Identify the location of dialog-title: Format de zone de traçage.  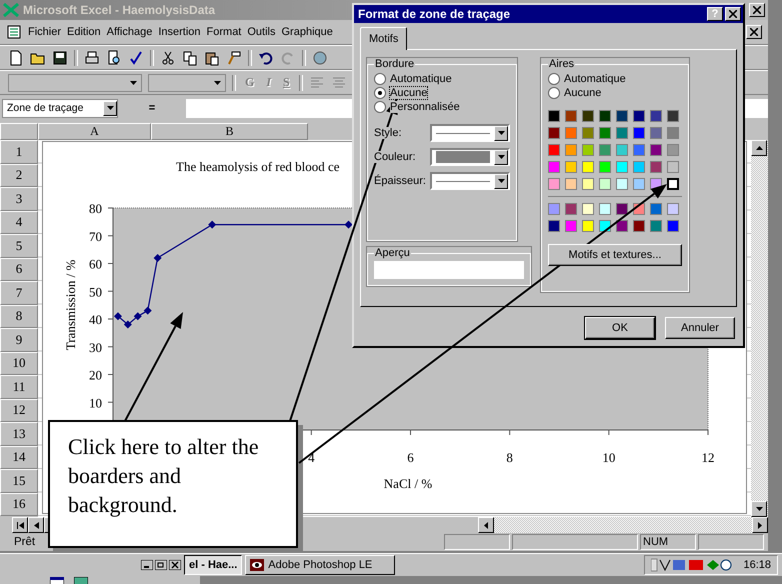
(434, 14).